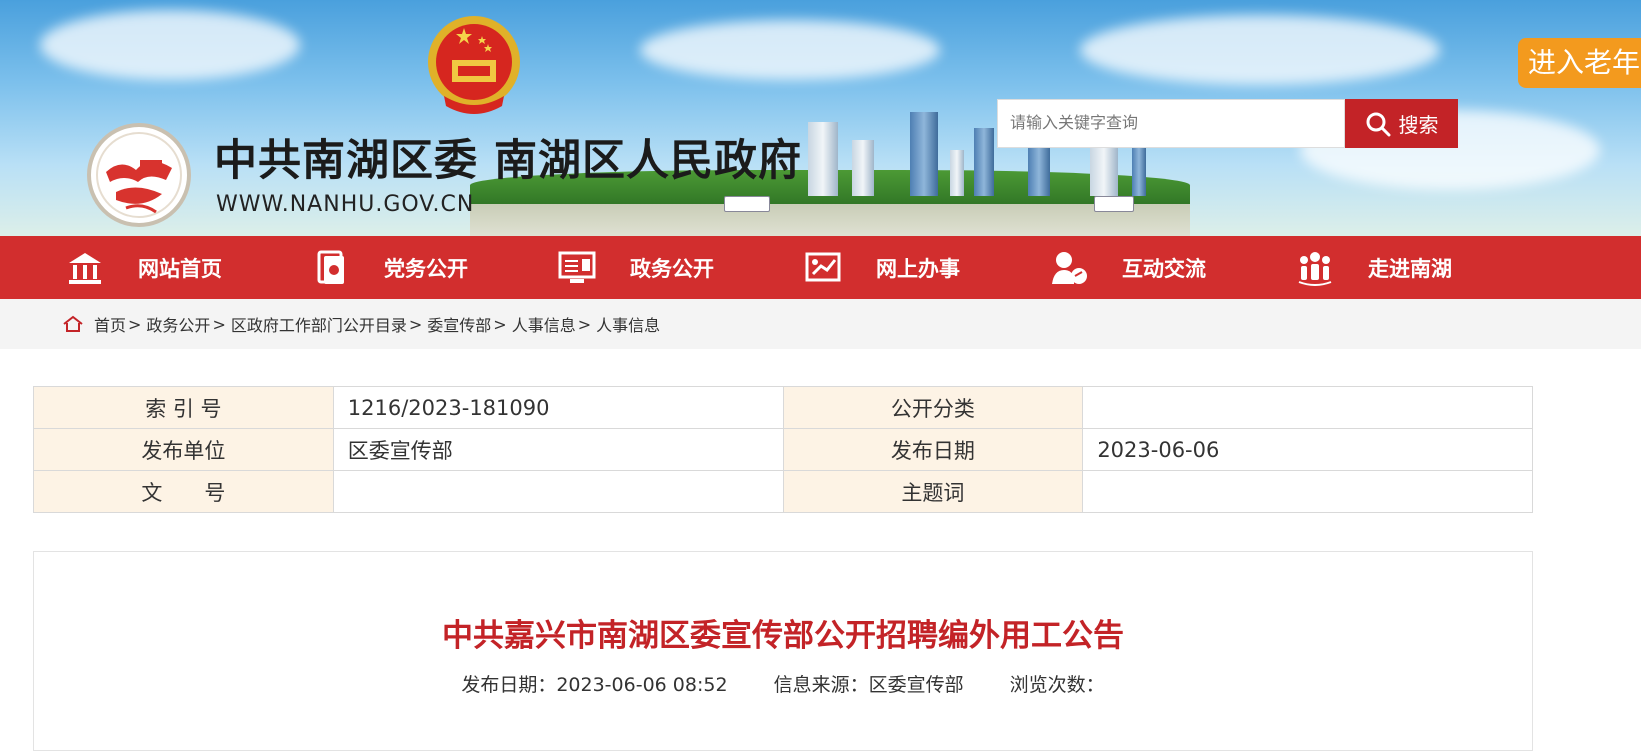  Describe the element at coordinates (345, 204) in the screenshot. I see `site-url: WWW.NANHU.GOV.CN` at that location.